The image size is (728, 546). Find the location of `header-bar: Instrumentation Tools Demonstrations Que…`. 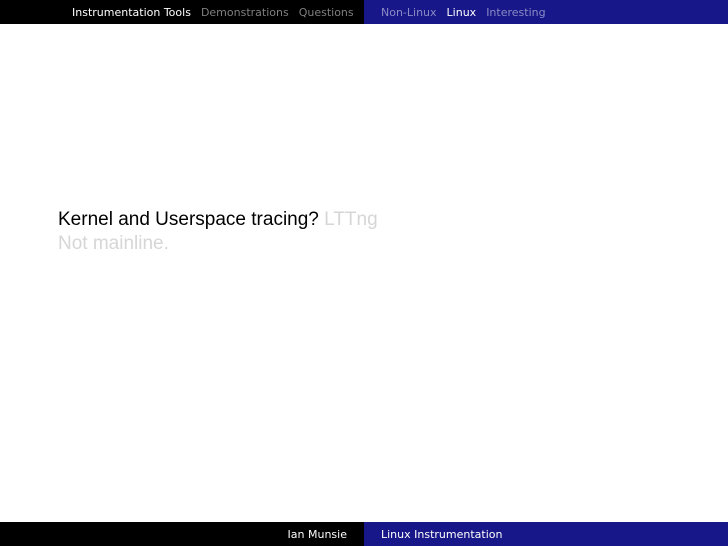

header-bar: Instrumentation Tools Demonstrations Que… is located at coordinates (364, 12).